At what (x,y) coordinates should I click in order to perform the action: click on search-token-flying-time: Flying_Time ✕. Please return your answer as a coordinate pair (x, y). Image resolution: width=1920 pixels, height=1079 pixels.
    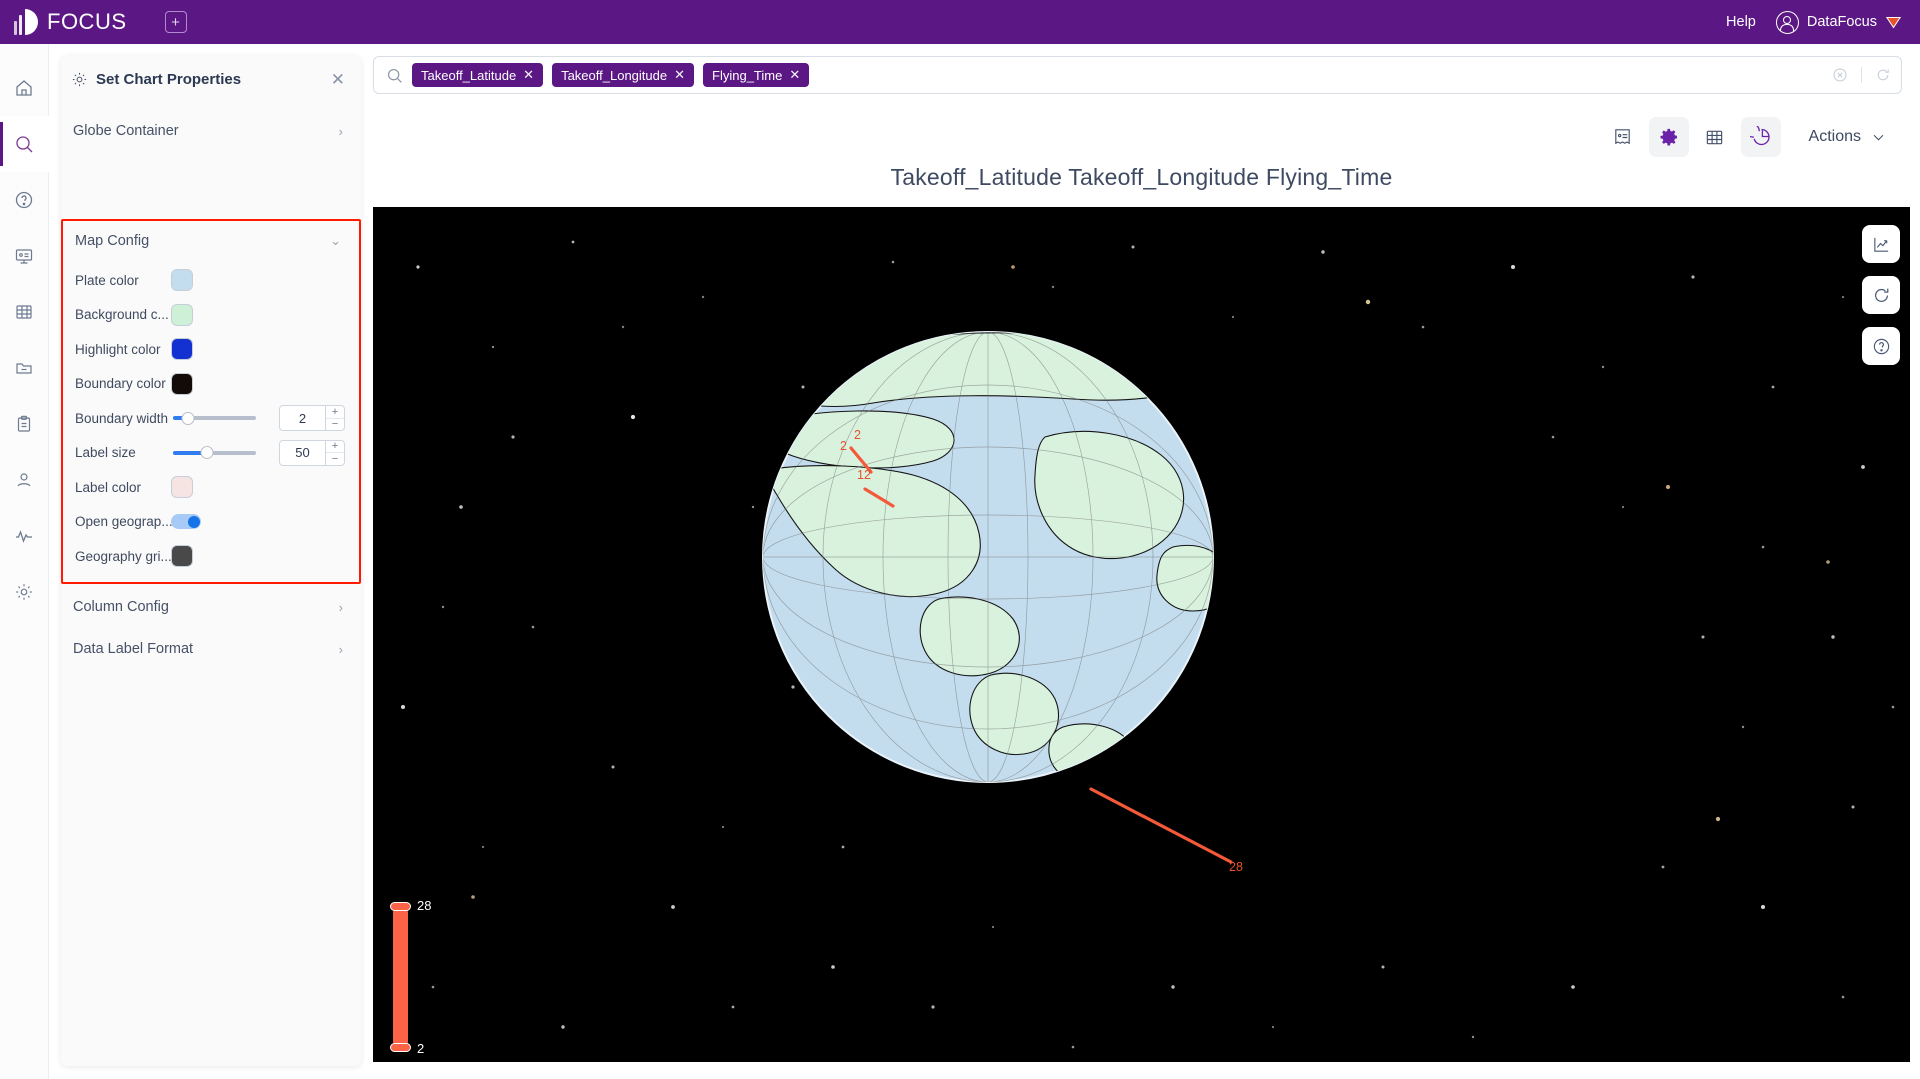
    Looking at the image, I should click on (756, 75).